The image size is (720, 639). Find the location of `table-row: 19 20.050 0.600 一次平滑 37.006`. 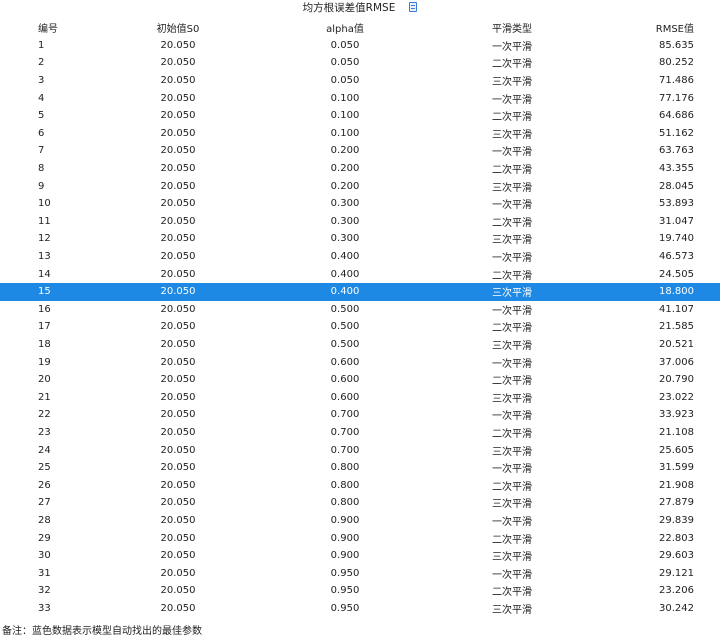

table-row: 19 20.050 0.600 一次平滑 37.006 is located at coordinates (360, 362).